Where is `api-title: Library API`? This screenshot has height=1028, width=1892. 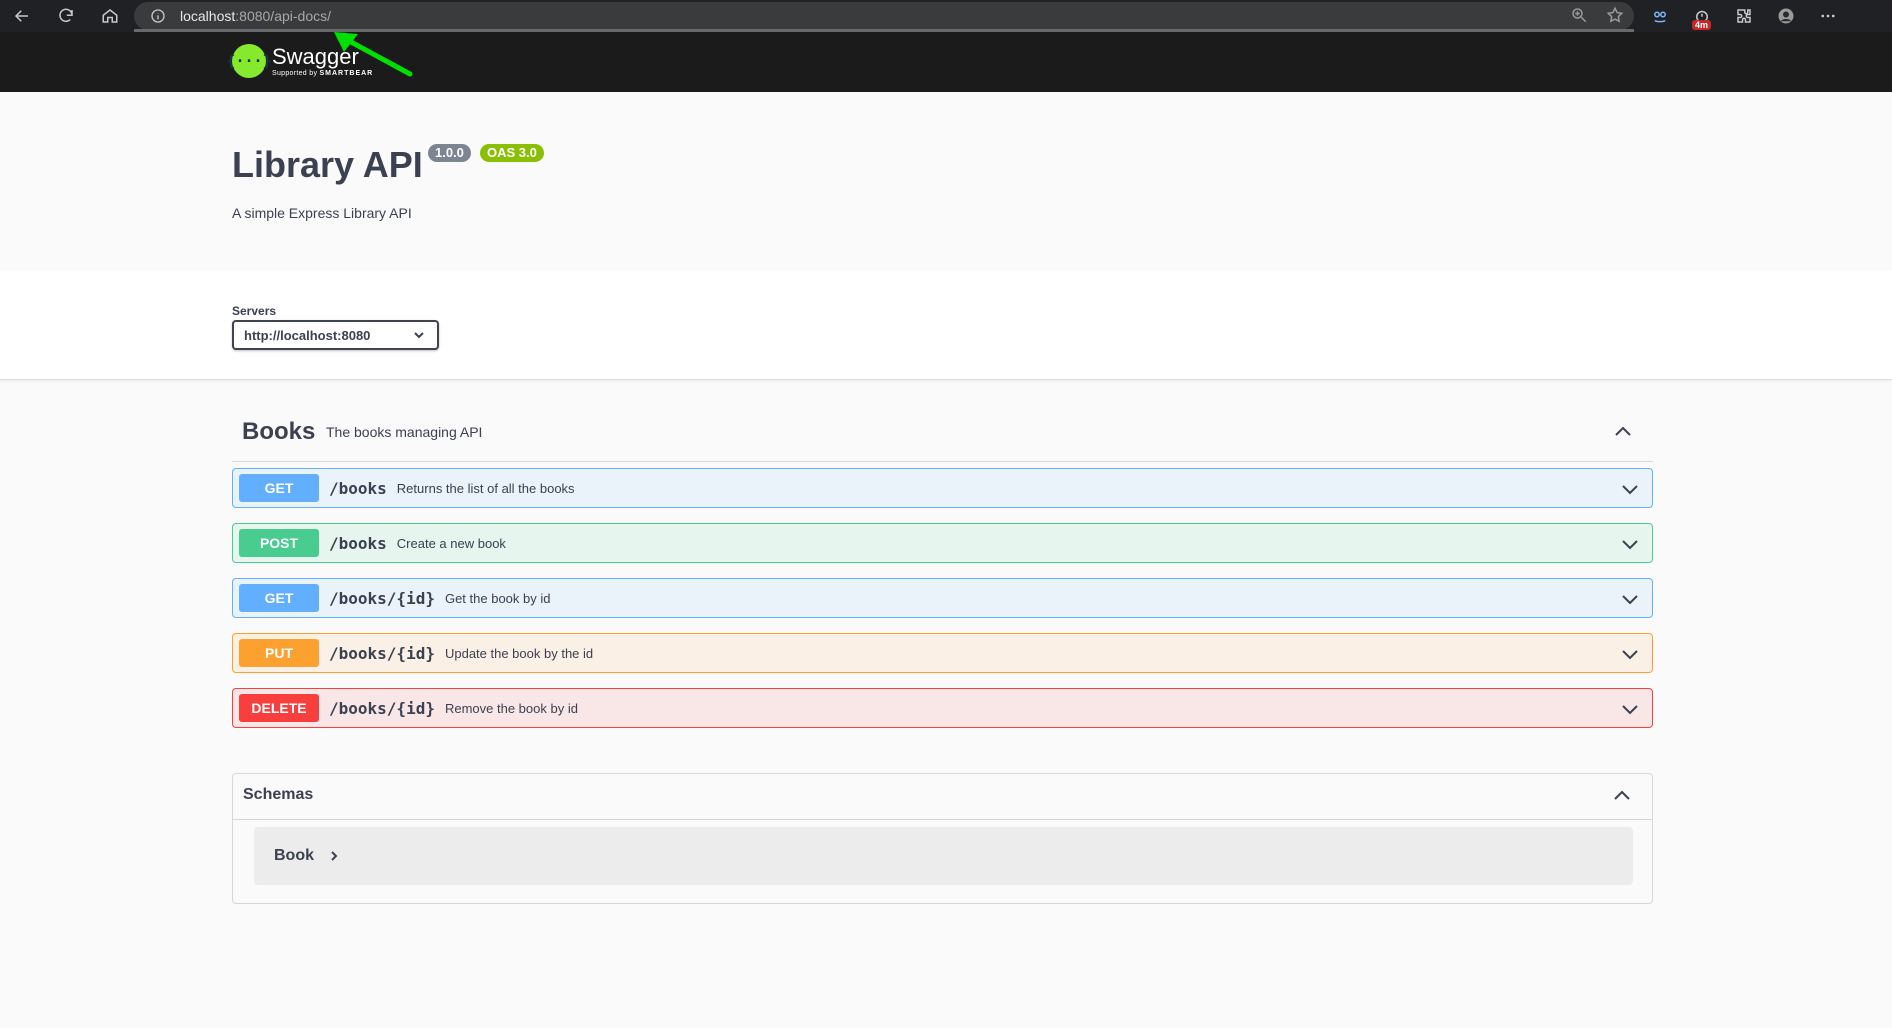
api-title: Library API is located at coordinates (327, 164).